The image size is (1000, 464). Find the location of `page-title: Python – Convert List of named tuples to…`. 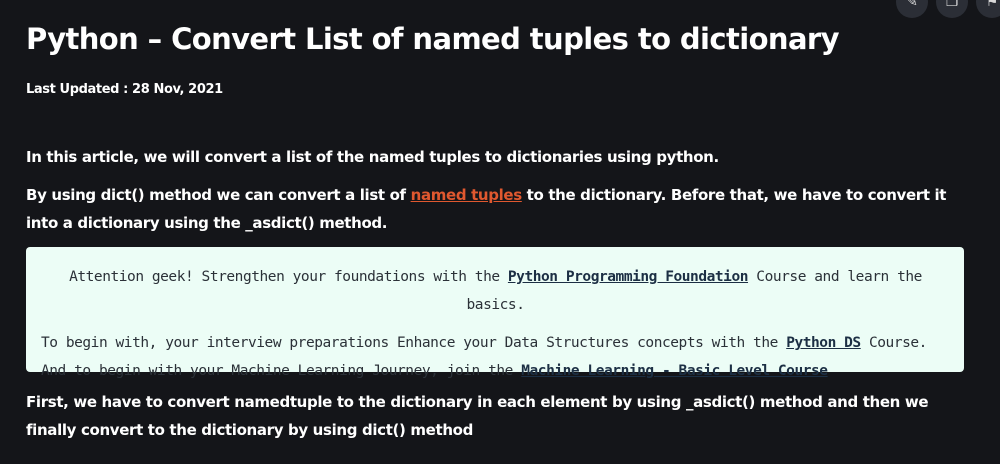

page-title: Python – Convert List of named tuples to… is located at coordinates (433, 39).